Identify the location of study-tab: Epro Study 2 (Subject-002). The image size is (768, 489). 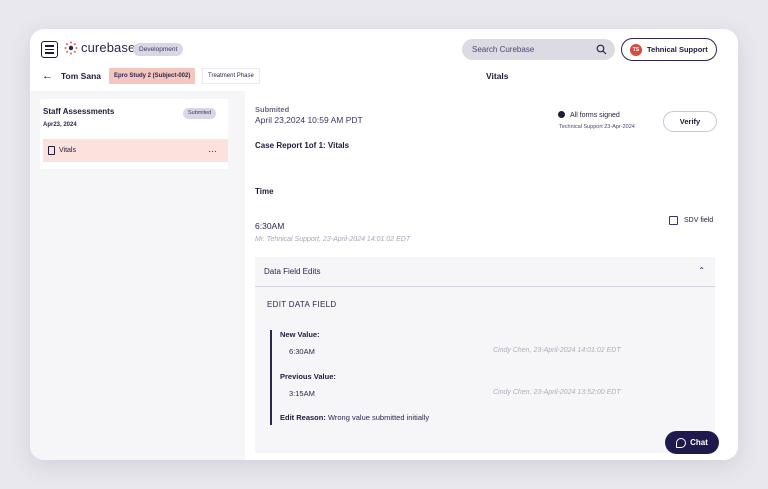
(152, 76).